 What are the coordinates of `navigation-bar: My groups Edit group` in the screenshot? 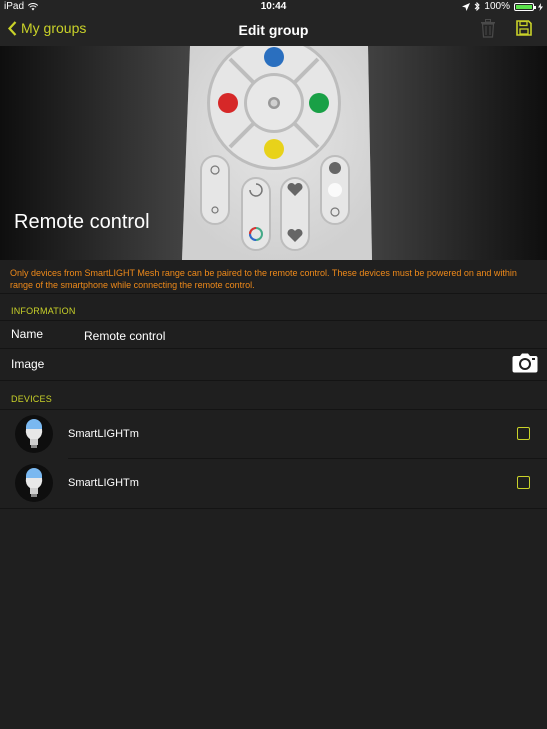 It's located at (273, 30).